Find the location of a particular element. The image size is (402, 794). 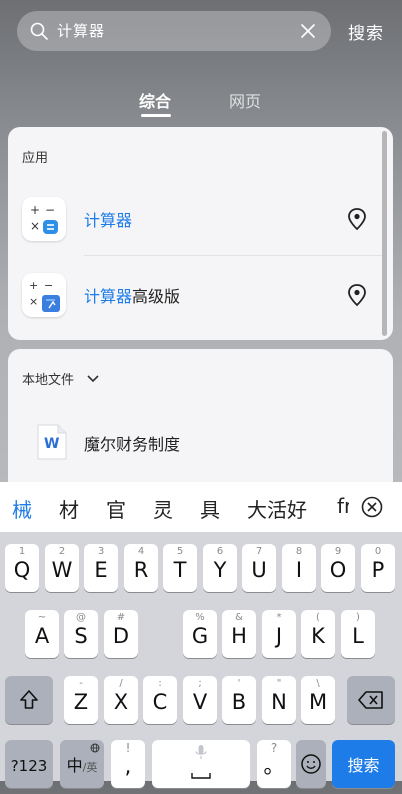

key-m: \ M is located at coordinates (318, 700).